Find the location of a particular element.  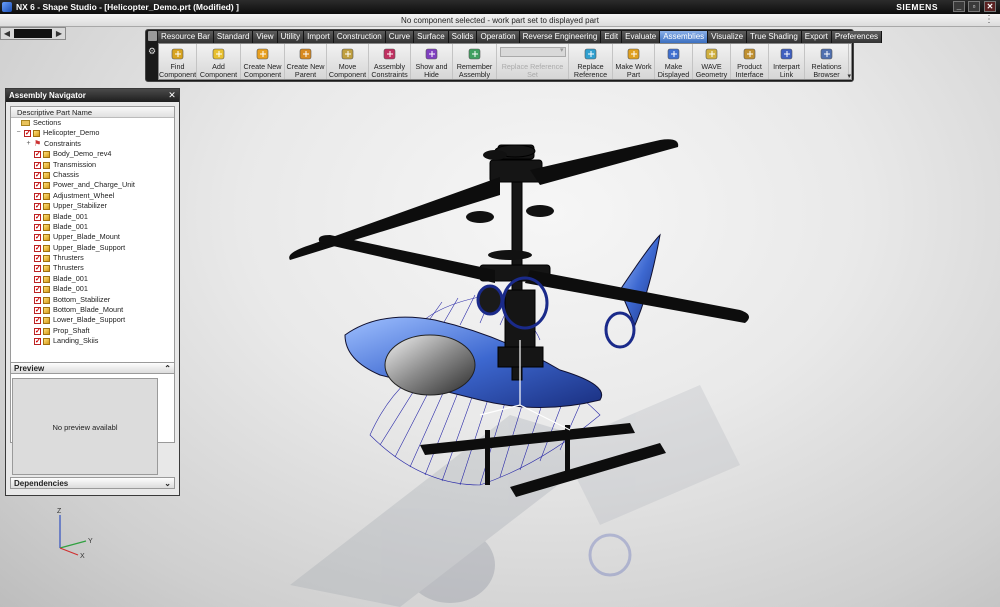

assembly-constraints-button: Assembly Constraints is located at coordinates (390, 61).